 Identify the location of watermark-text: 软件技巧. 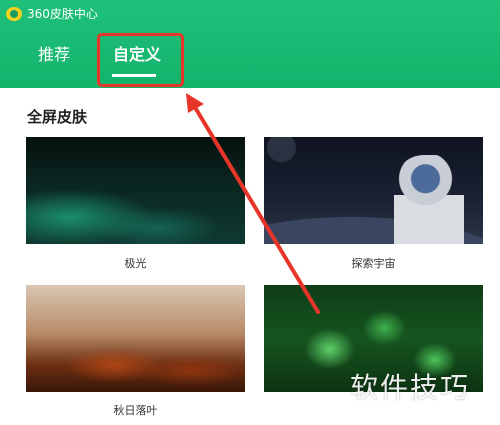
(410, 387).